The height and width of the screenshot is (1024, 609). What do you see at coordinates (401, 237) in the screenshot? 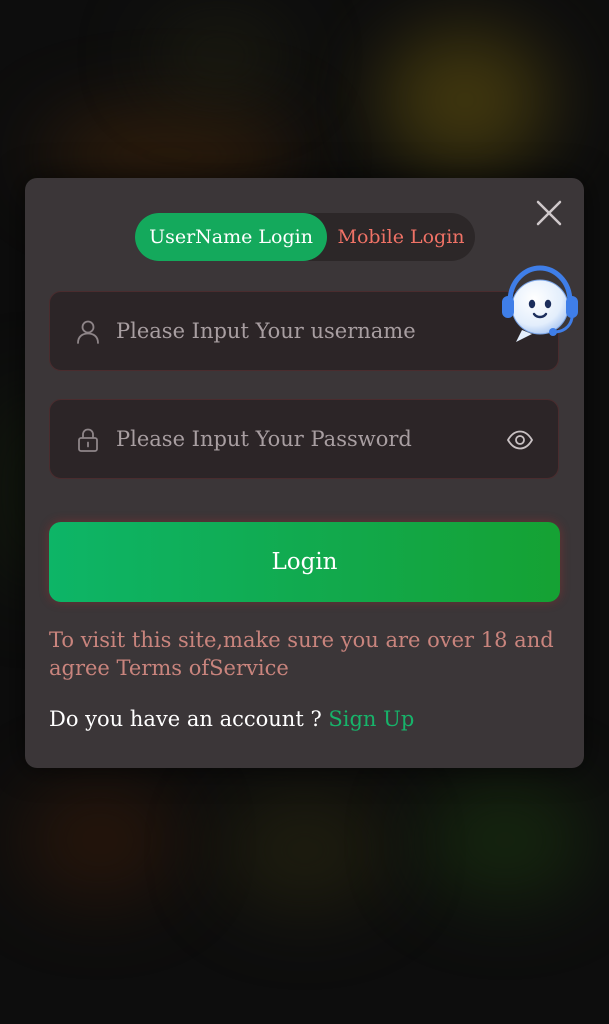
I see `tab-mobile-login: Mobile Login` at bounding box center [401, 237].